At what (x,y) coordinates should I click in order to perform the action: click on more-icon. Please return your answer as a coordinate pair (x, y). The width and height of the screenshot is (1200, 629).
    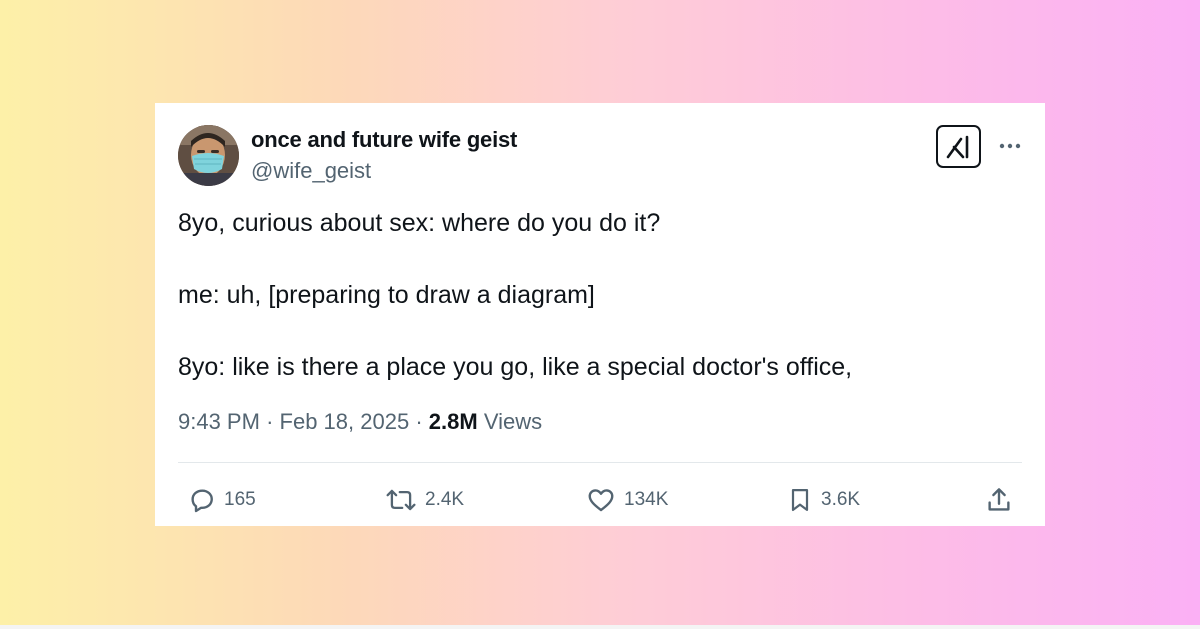
    Looking at the image, I should click on (1010, 146).